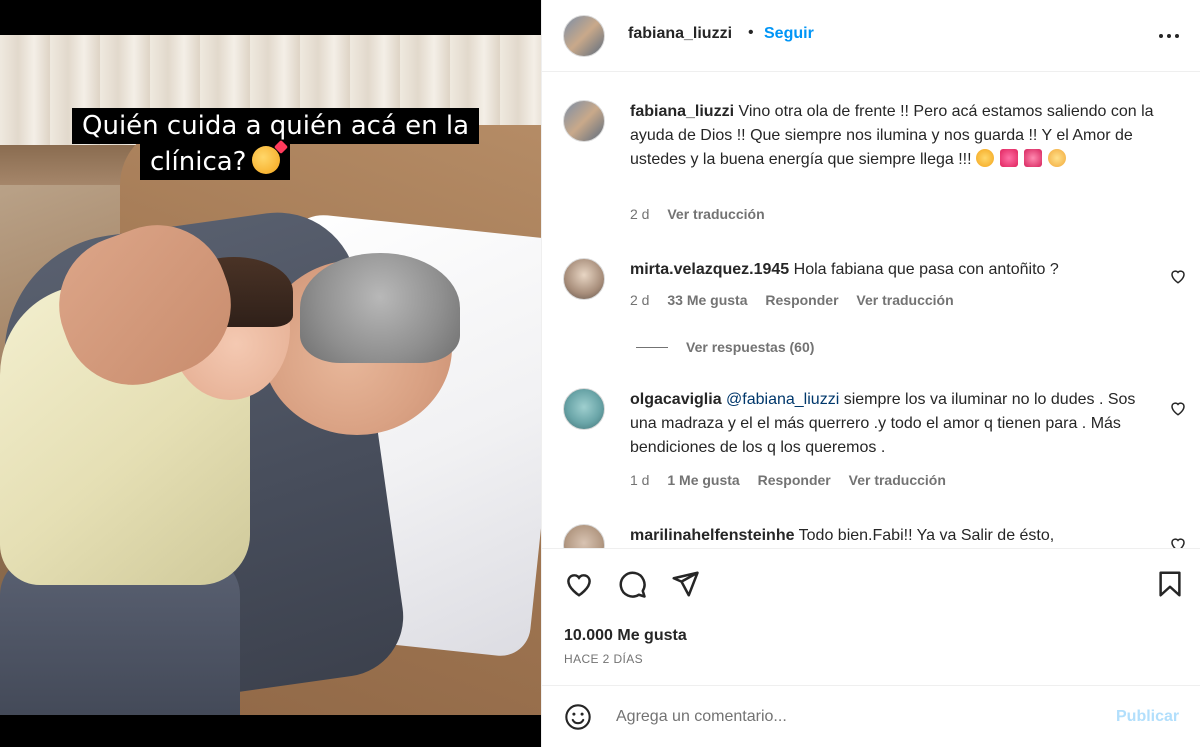 This screenshot has height=747, width=1200. What do you see at coordinates (1033, 158) in the screenshot?
I see `sparkling-heart-emoji-icon` at bounding box center [1033, 158].